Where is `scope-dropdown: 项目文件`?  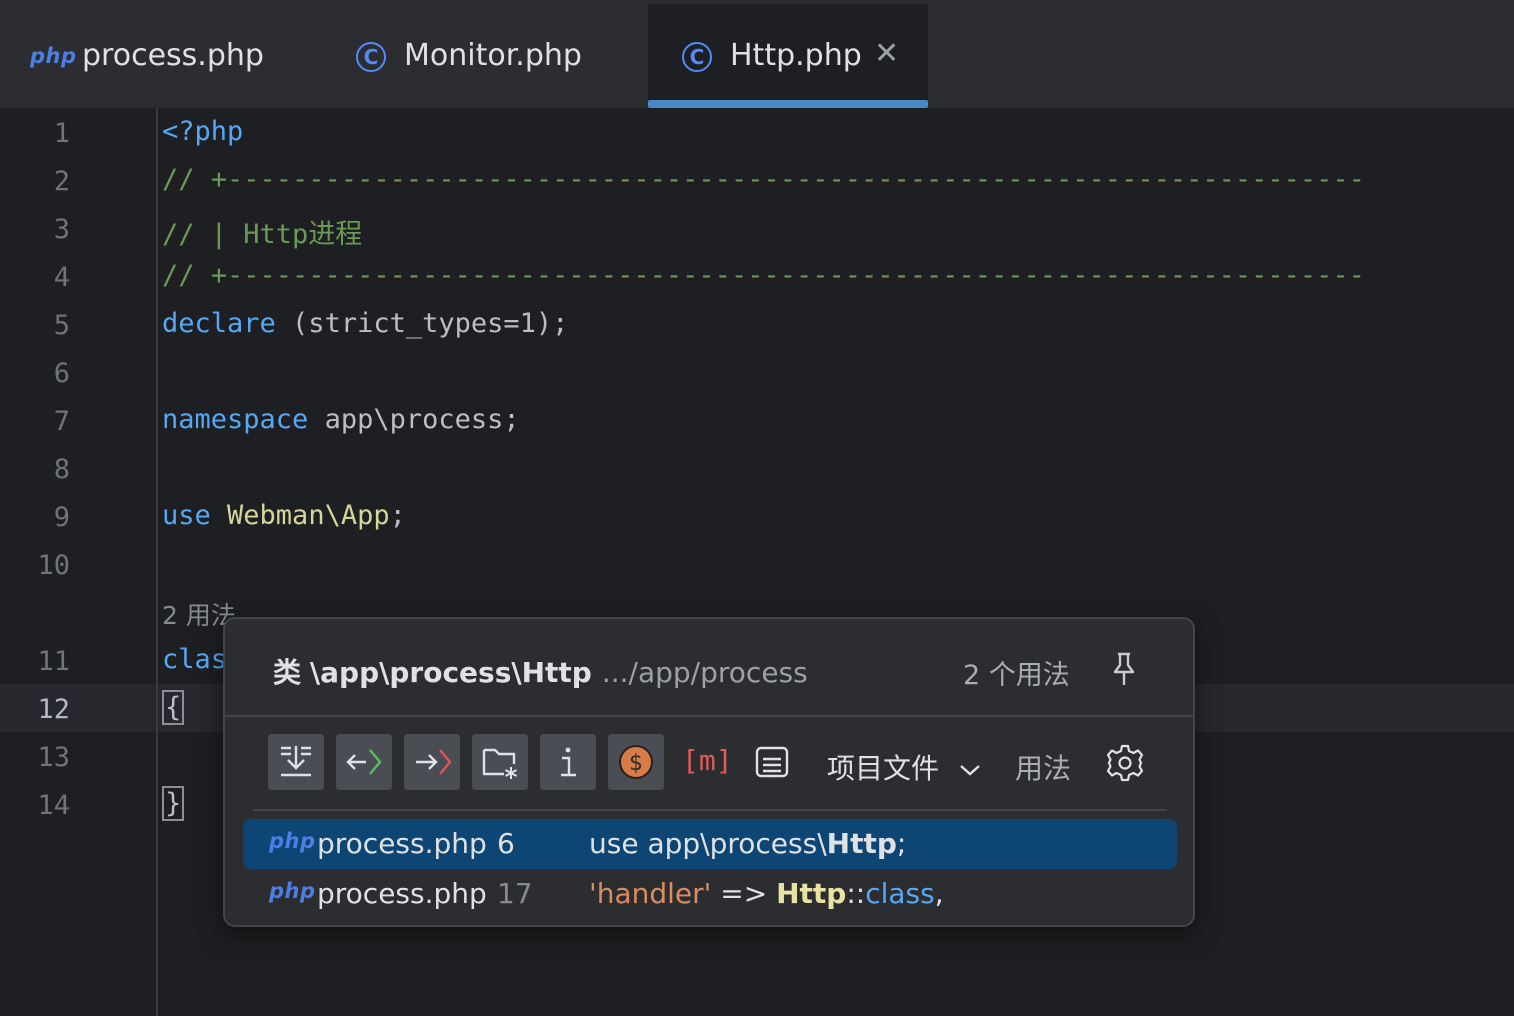
scope-dropdown: 项目文件 is located at coordinates (904, 767).